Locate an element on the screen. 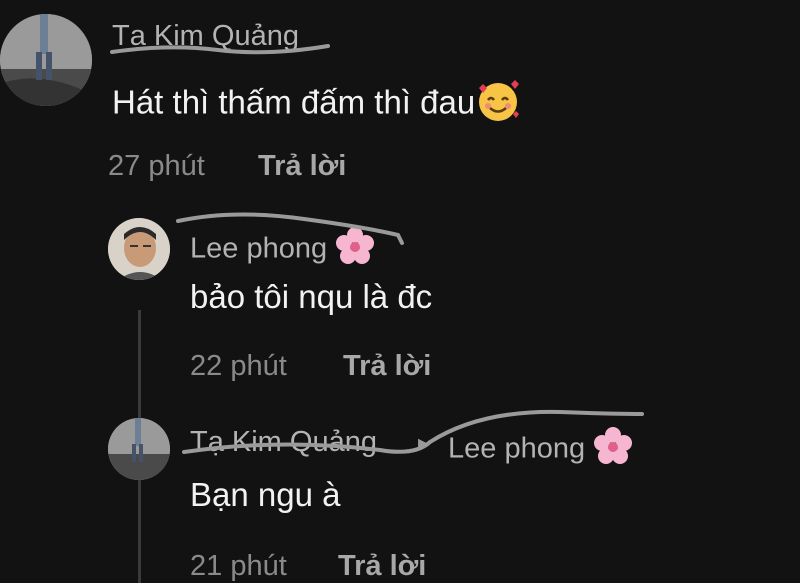 Image resolution: width=800 pixels, height=583 pixels. comment-time: 21 phút is located at coordinates (238, 566).